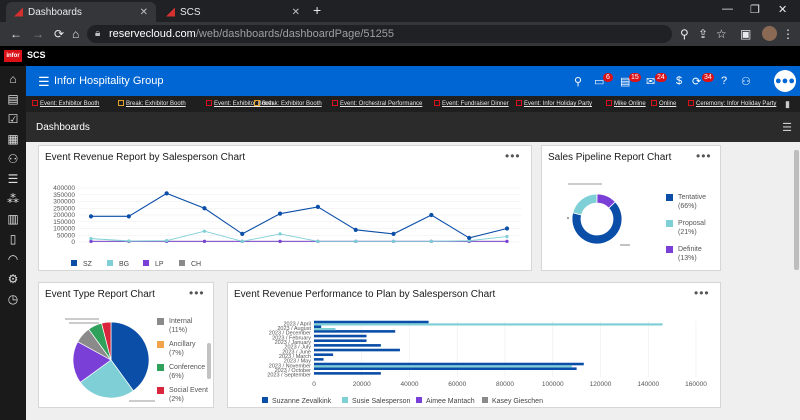  What do you see at coordinates (732, 103) in the screenshot?
I see `event-link: Ceremony: Infor Holiday Party` at bounding box center [732, 103].